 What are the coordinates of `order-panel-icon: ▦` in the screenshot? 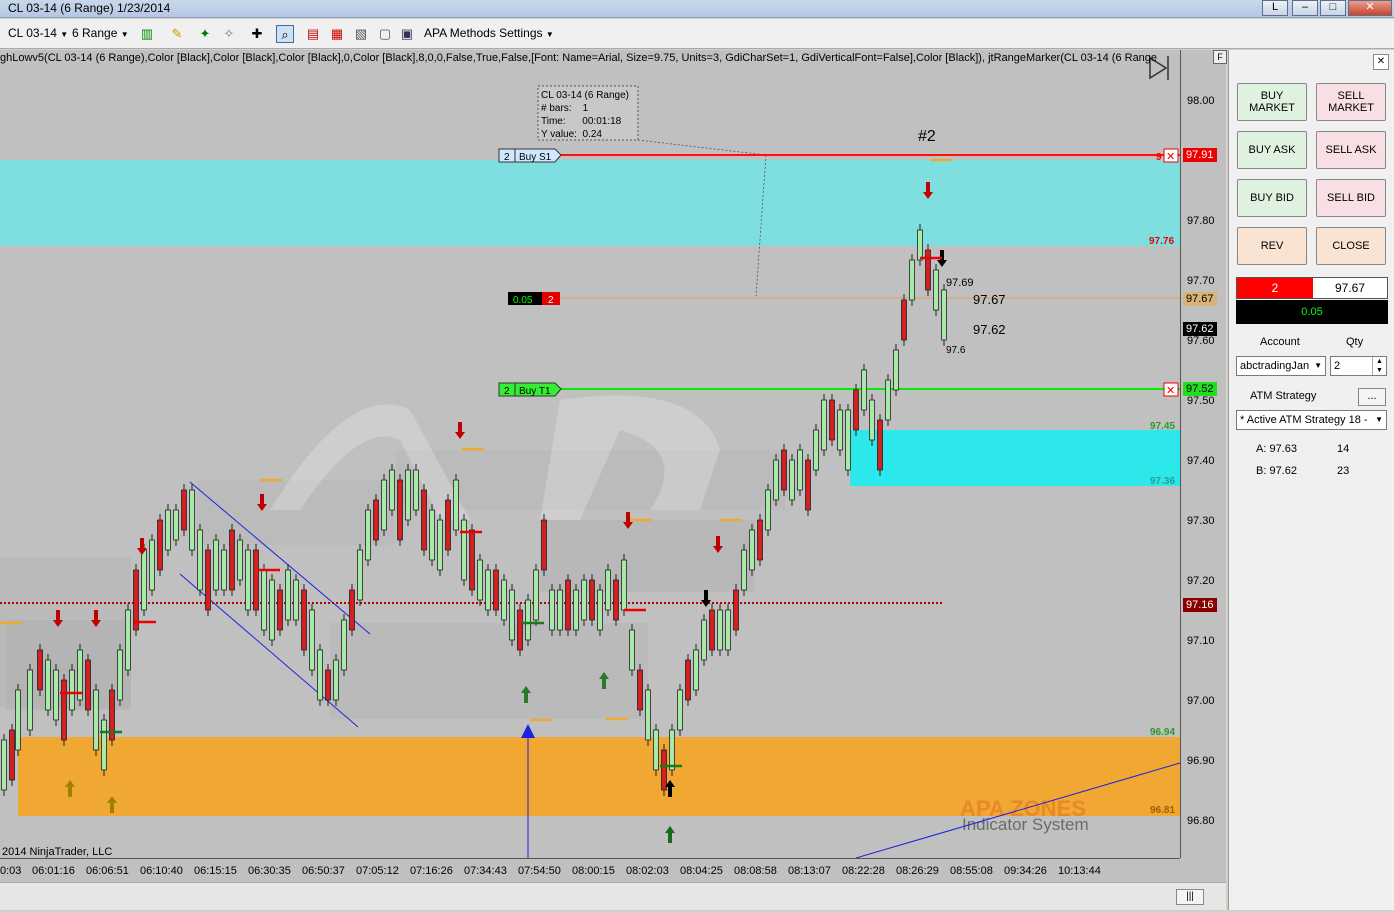 It's located at (337, 34).